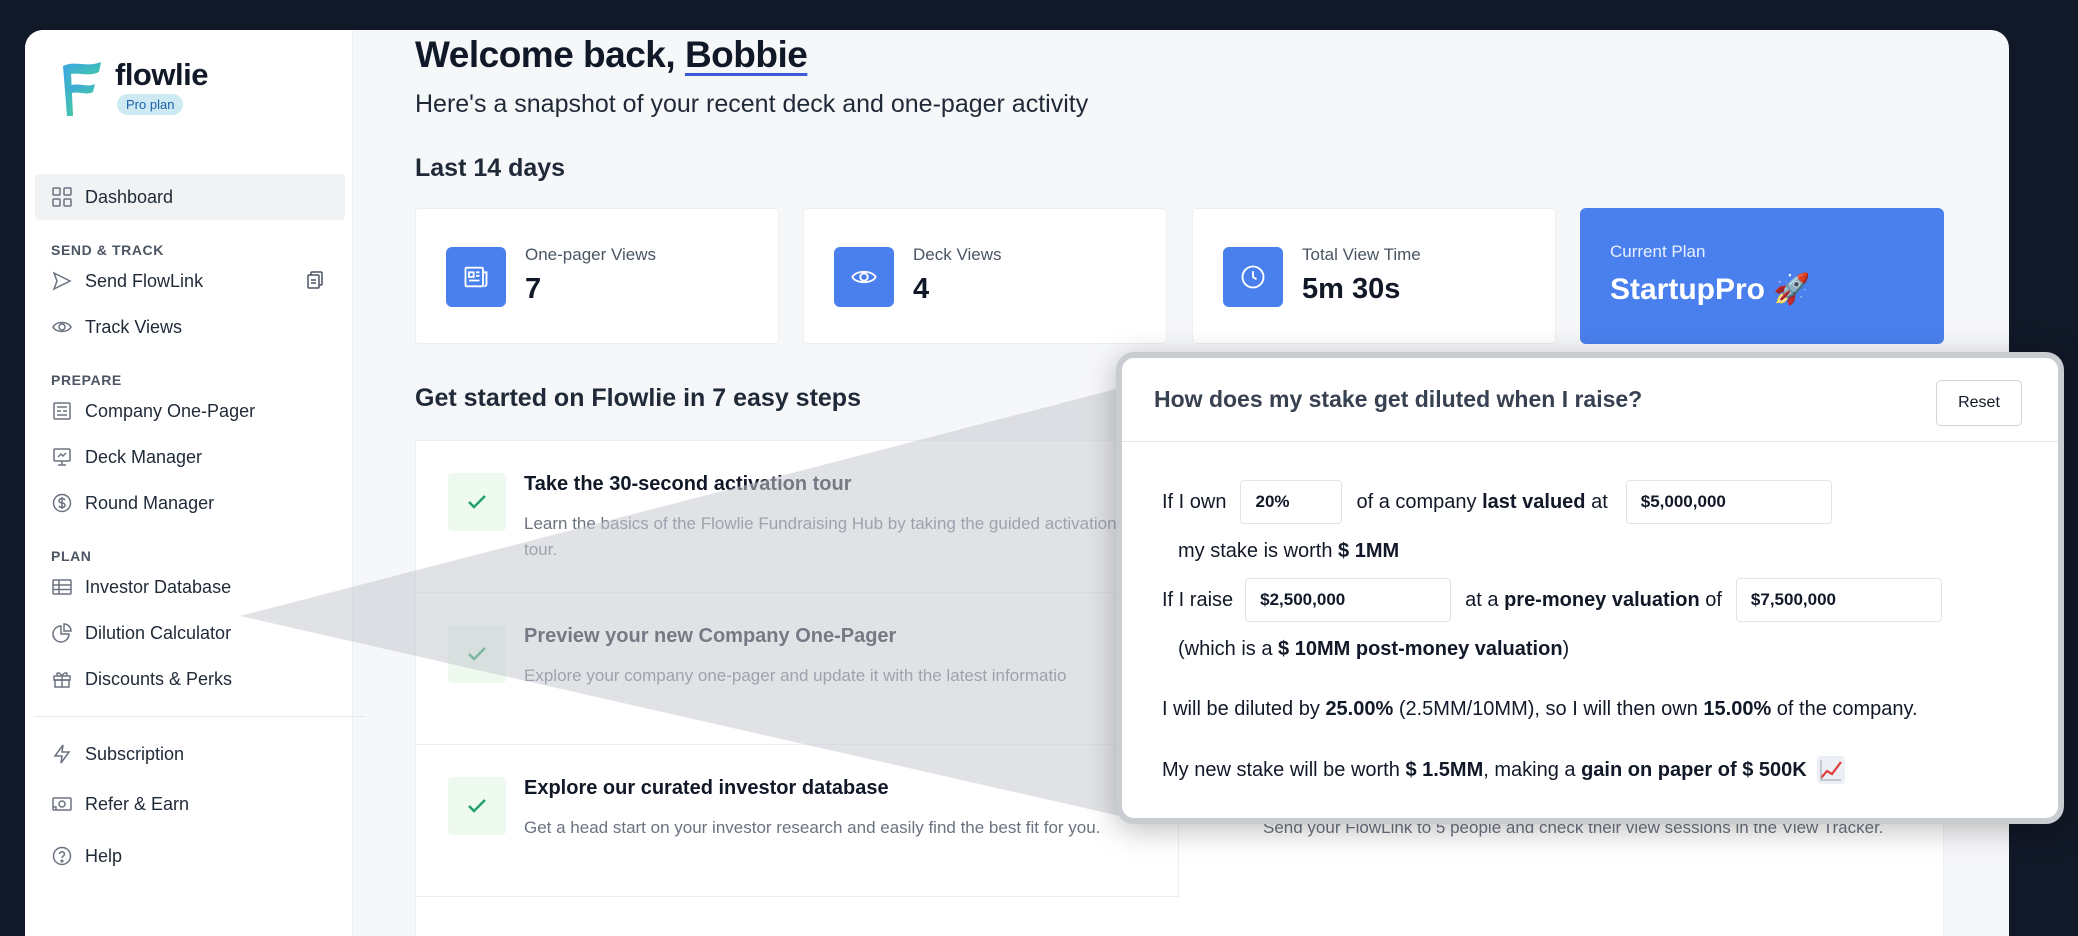  Describe the element at coordinates (86, 380) in the screenshot. I see `section-prepare: PREPARE` at that location.